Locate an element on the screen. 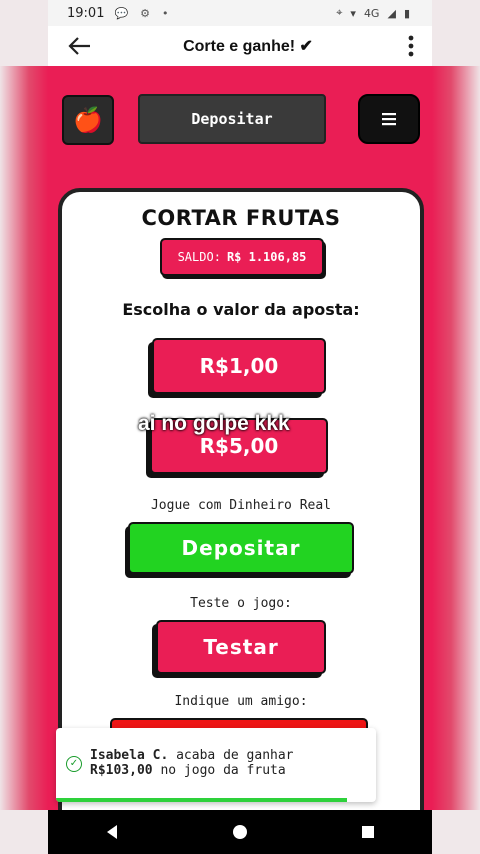  nav-home-icon is located at coordinates (240, 832).